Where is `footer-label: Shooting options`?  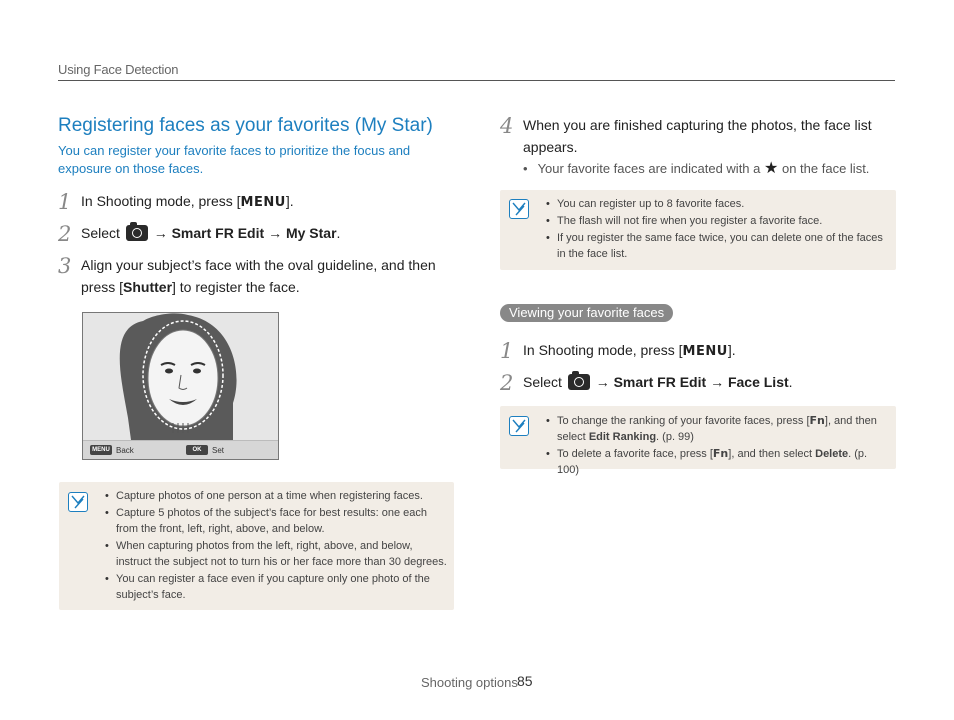
footer-label: Shooting options is located at coordinates (469, 682).